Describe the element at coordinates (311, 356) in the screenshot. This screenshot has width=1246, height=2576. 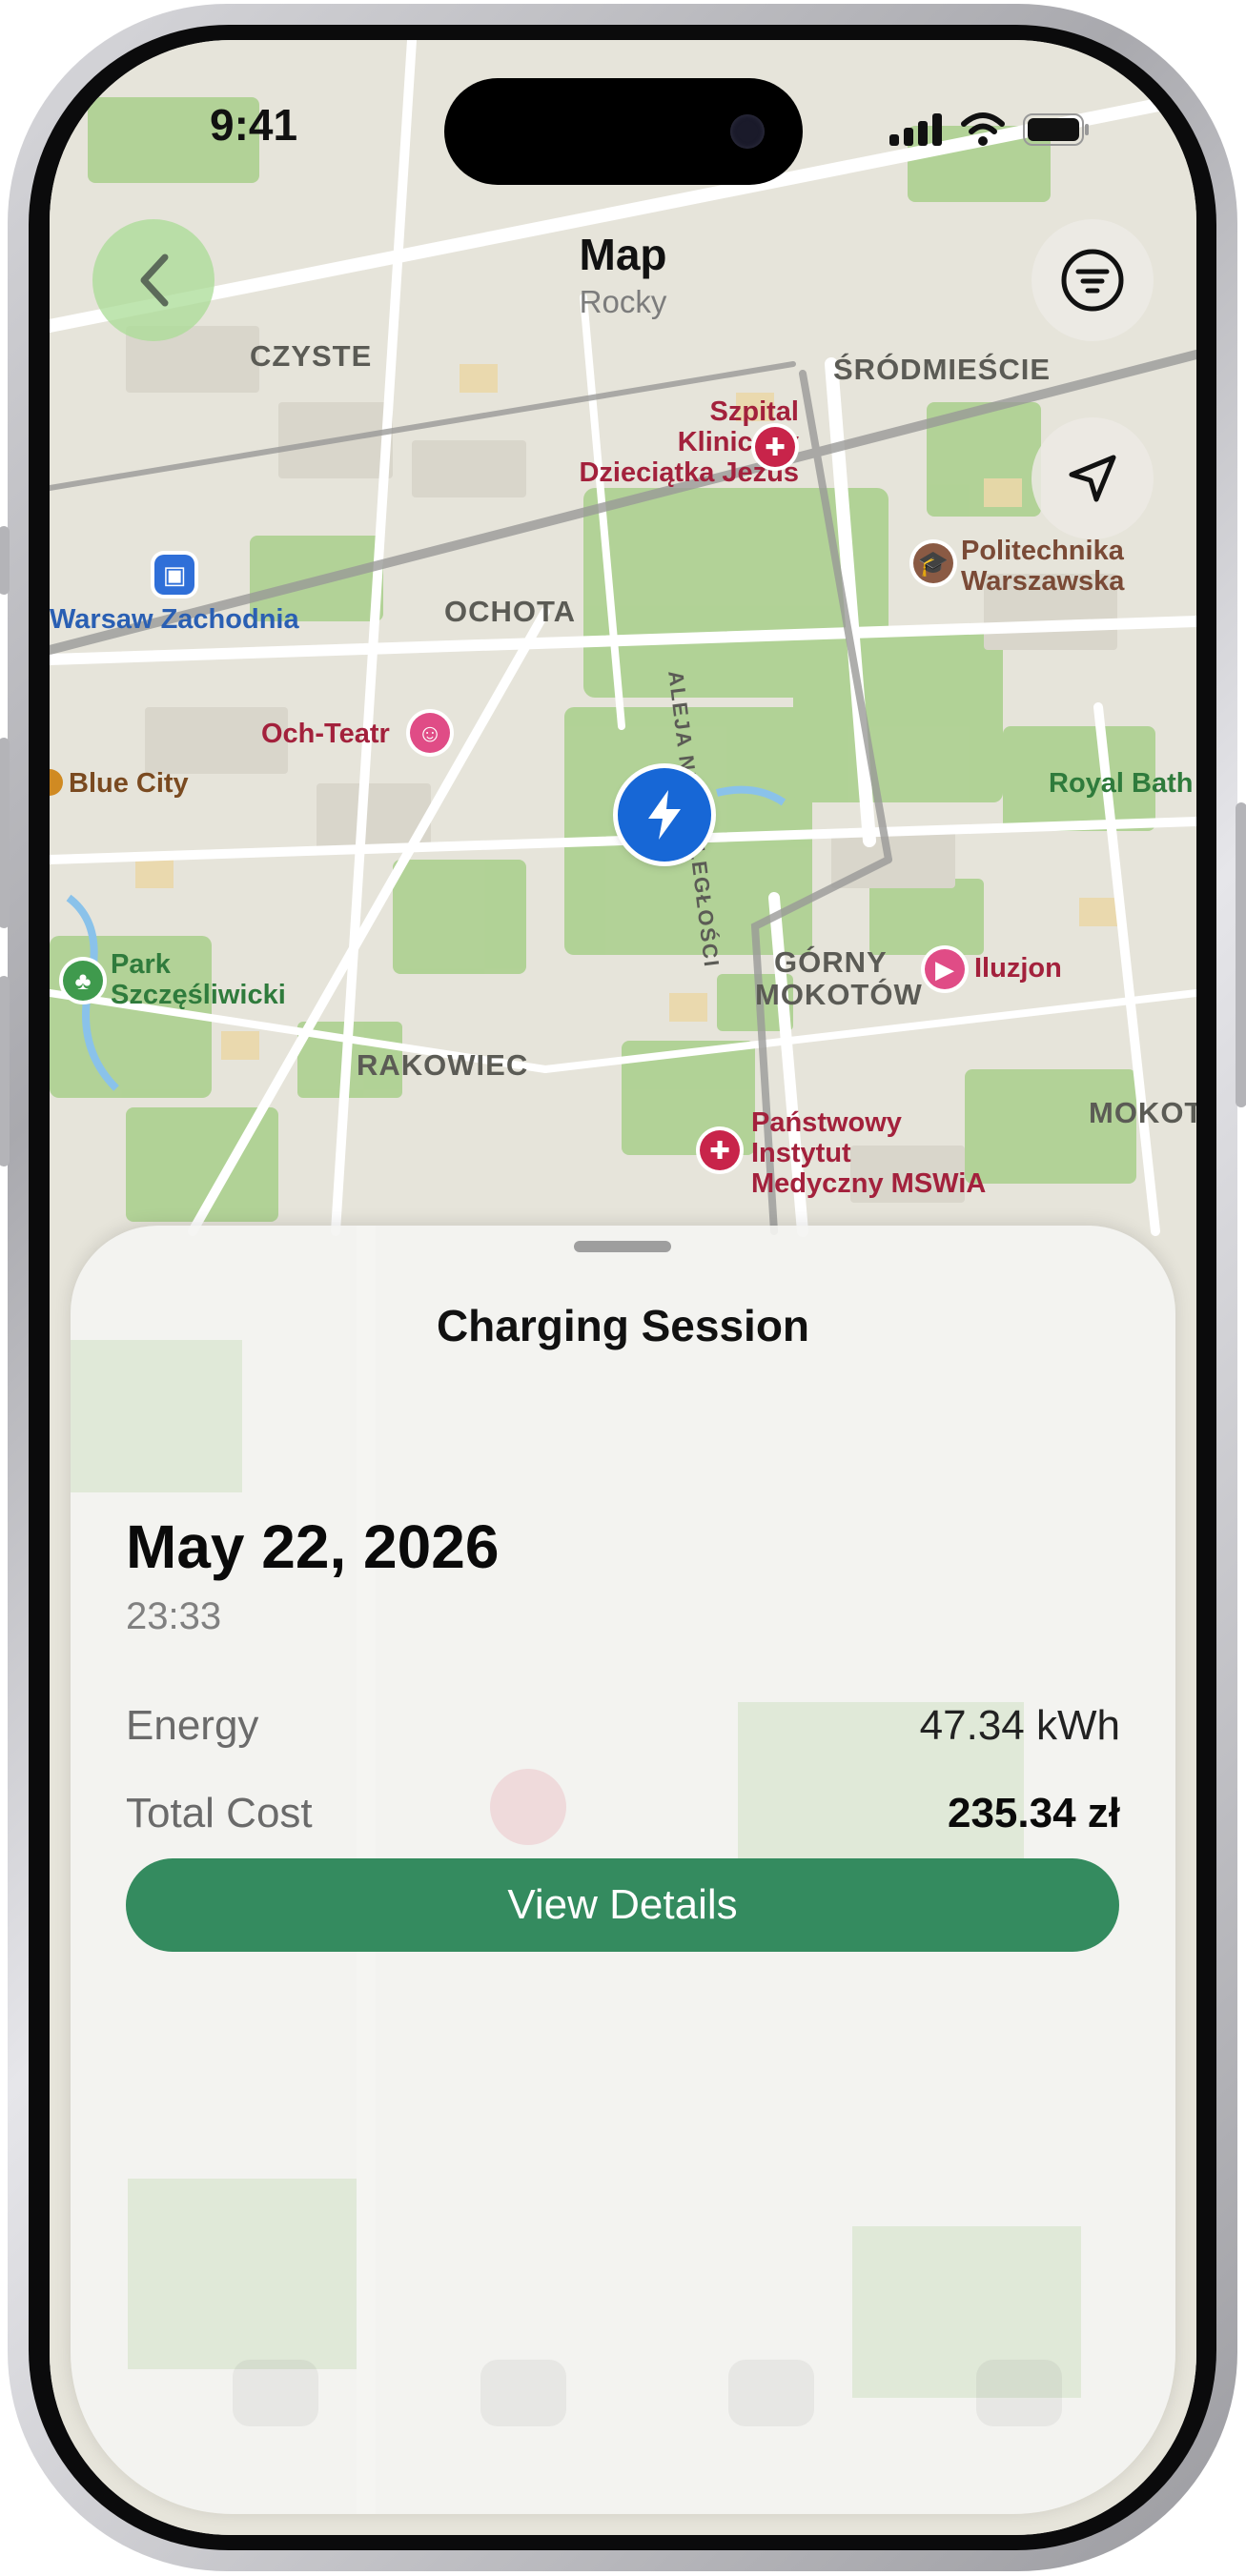
I see `district-label: CZYSTE` at that location.